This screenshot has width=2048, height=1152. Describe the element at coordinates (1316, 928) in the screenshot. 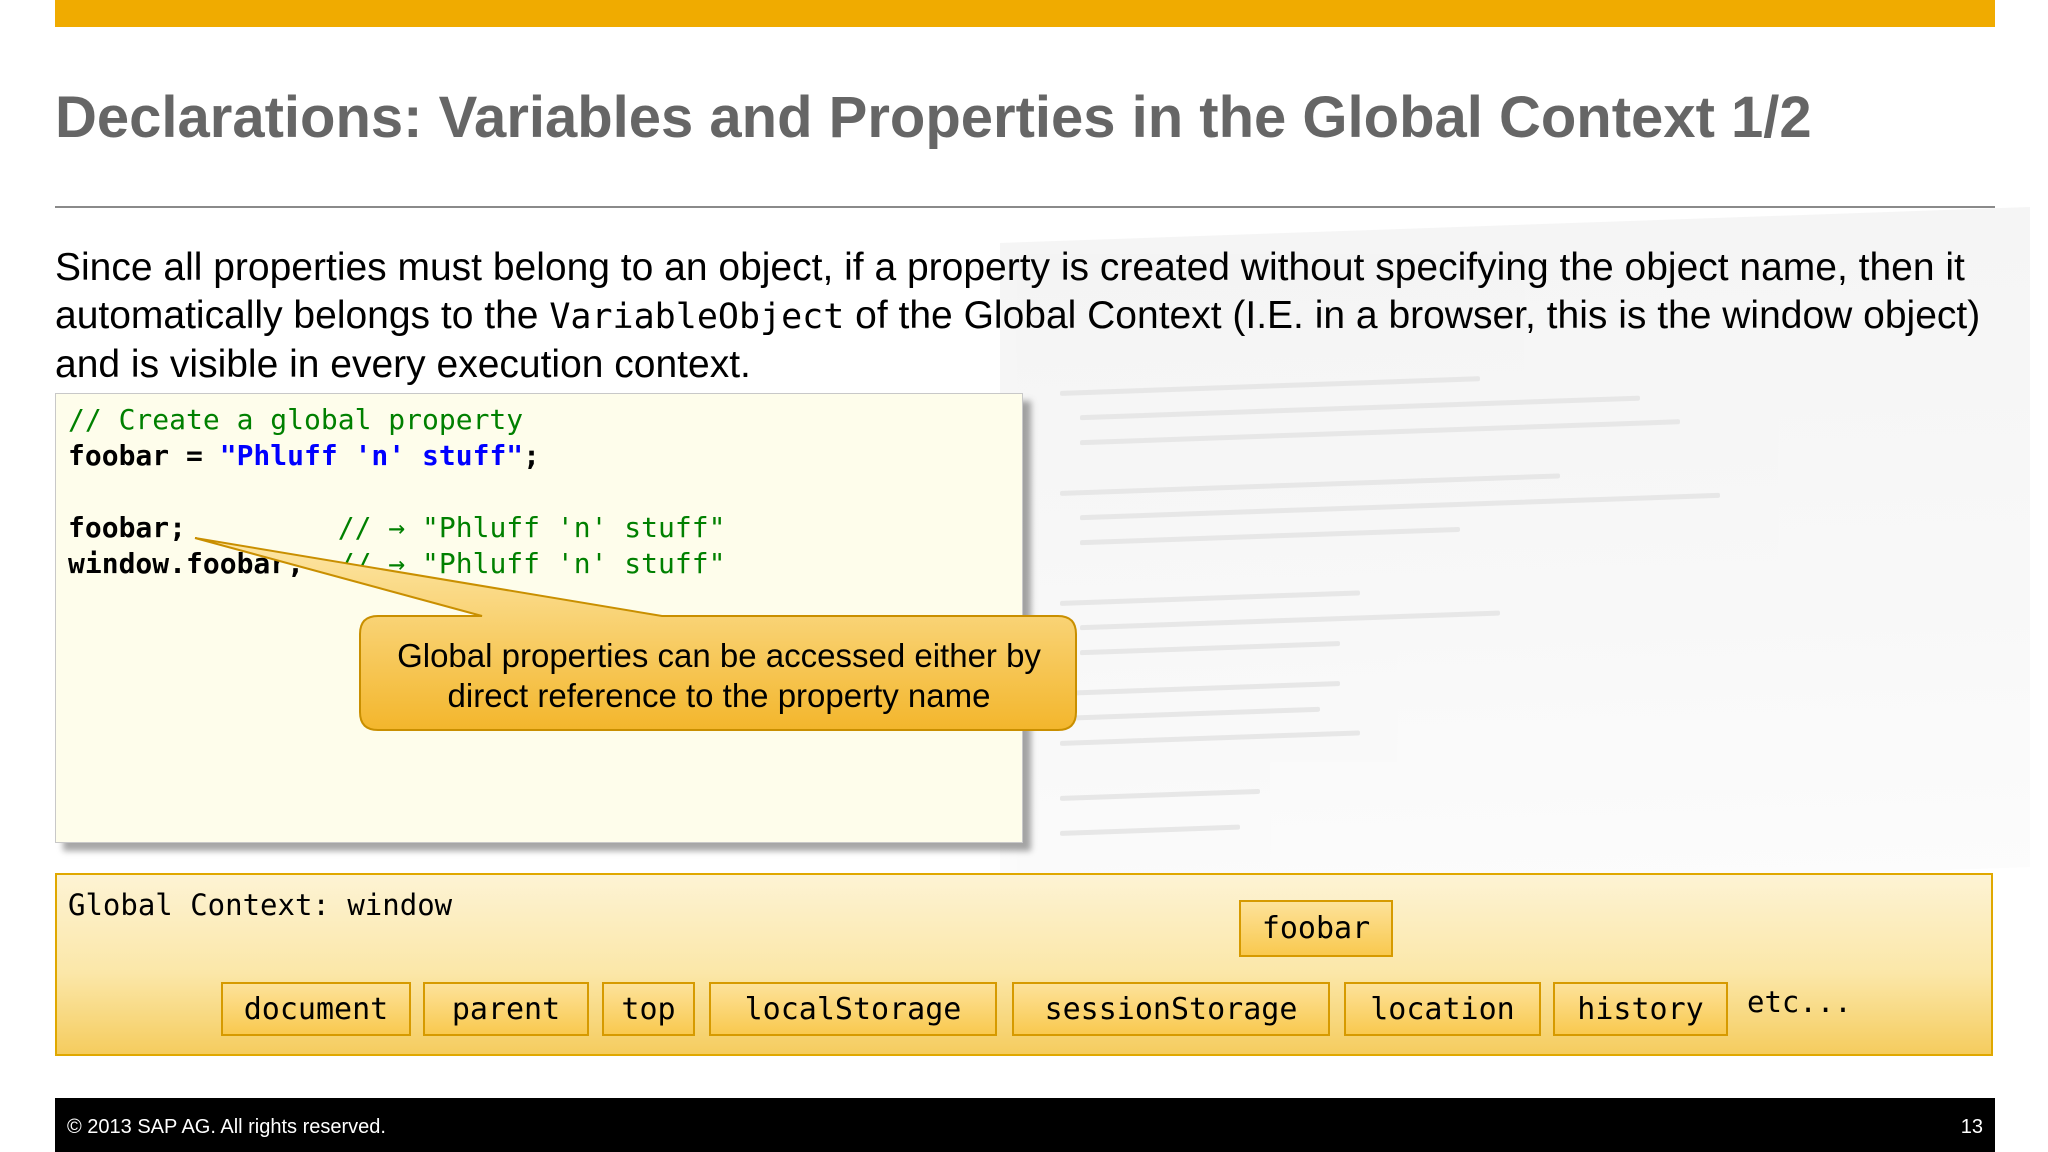

I see `property-chip-foobar: foobar` at that location.